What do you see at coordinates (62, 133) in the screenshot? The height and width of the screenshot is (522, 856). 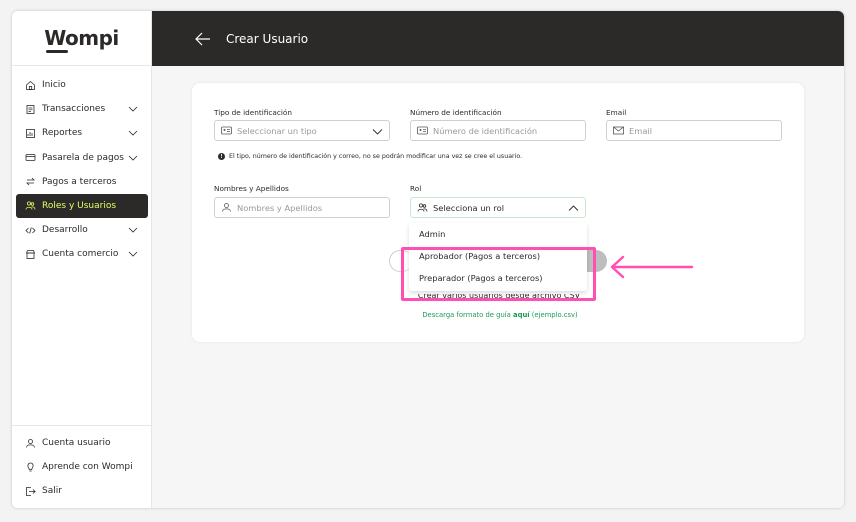 I see `sidebar-item-label: Reportes` at bounding box center [62, 133].